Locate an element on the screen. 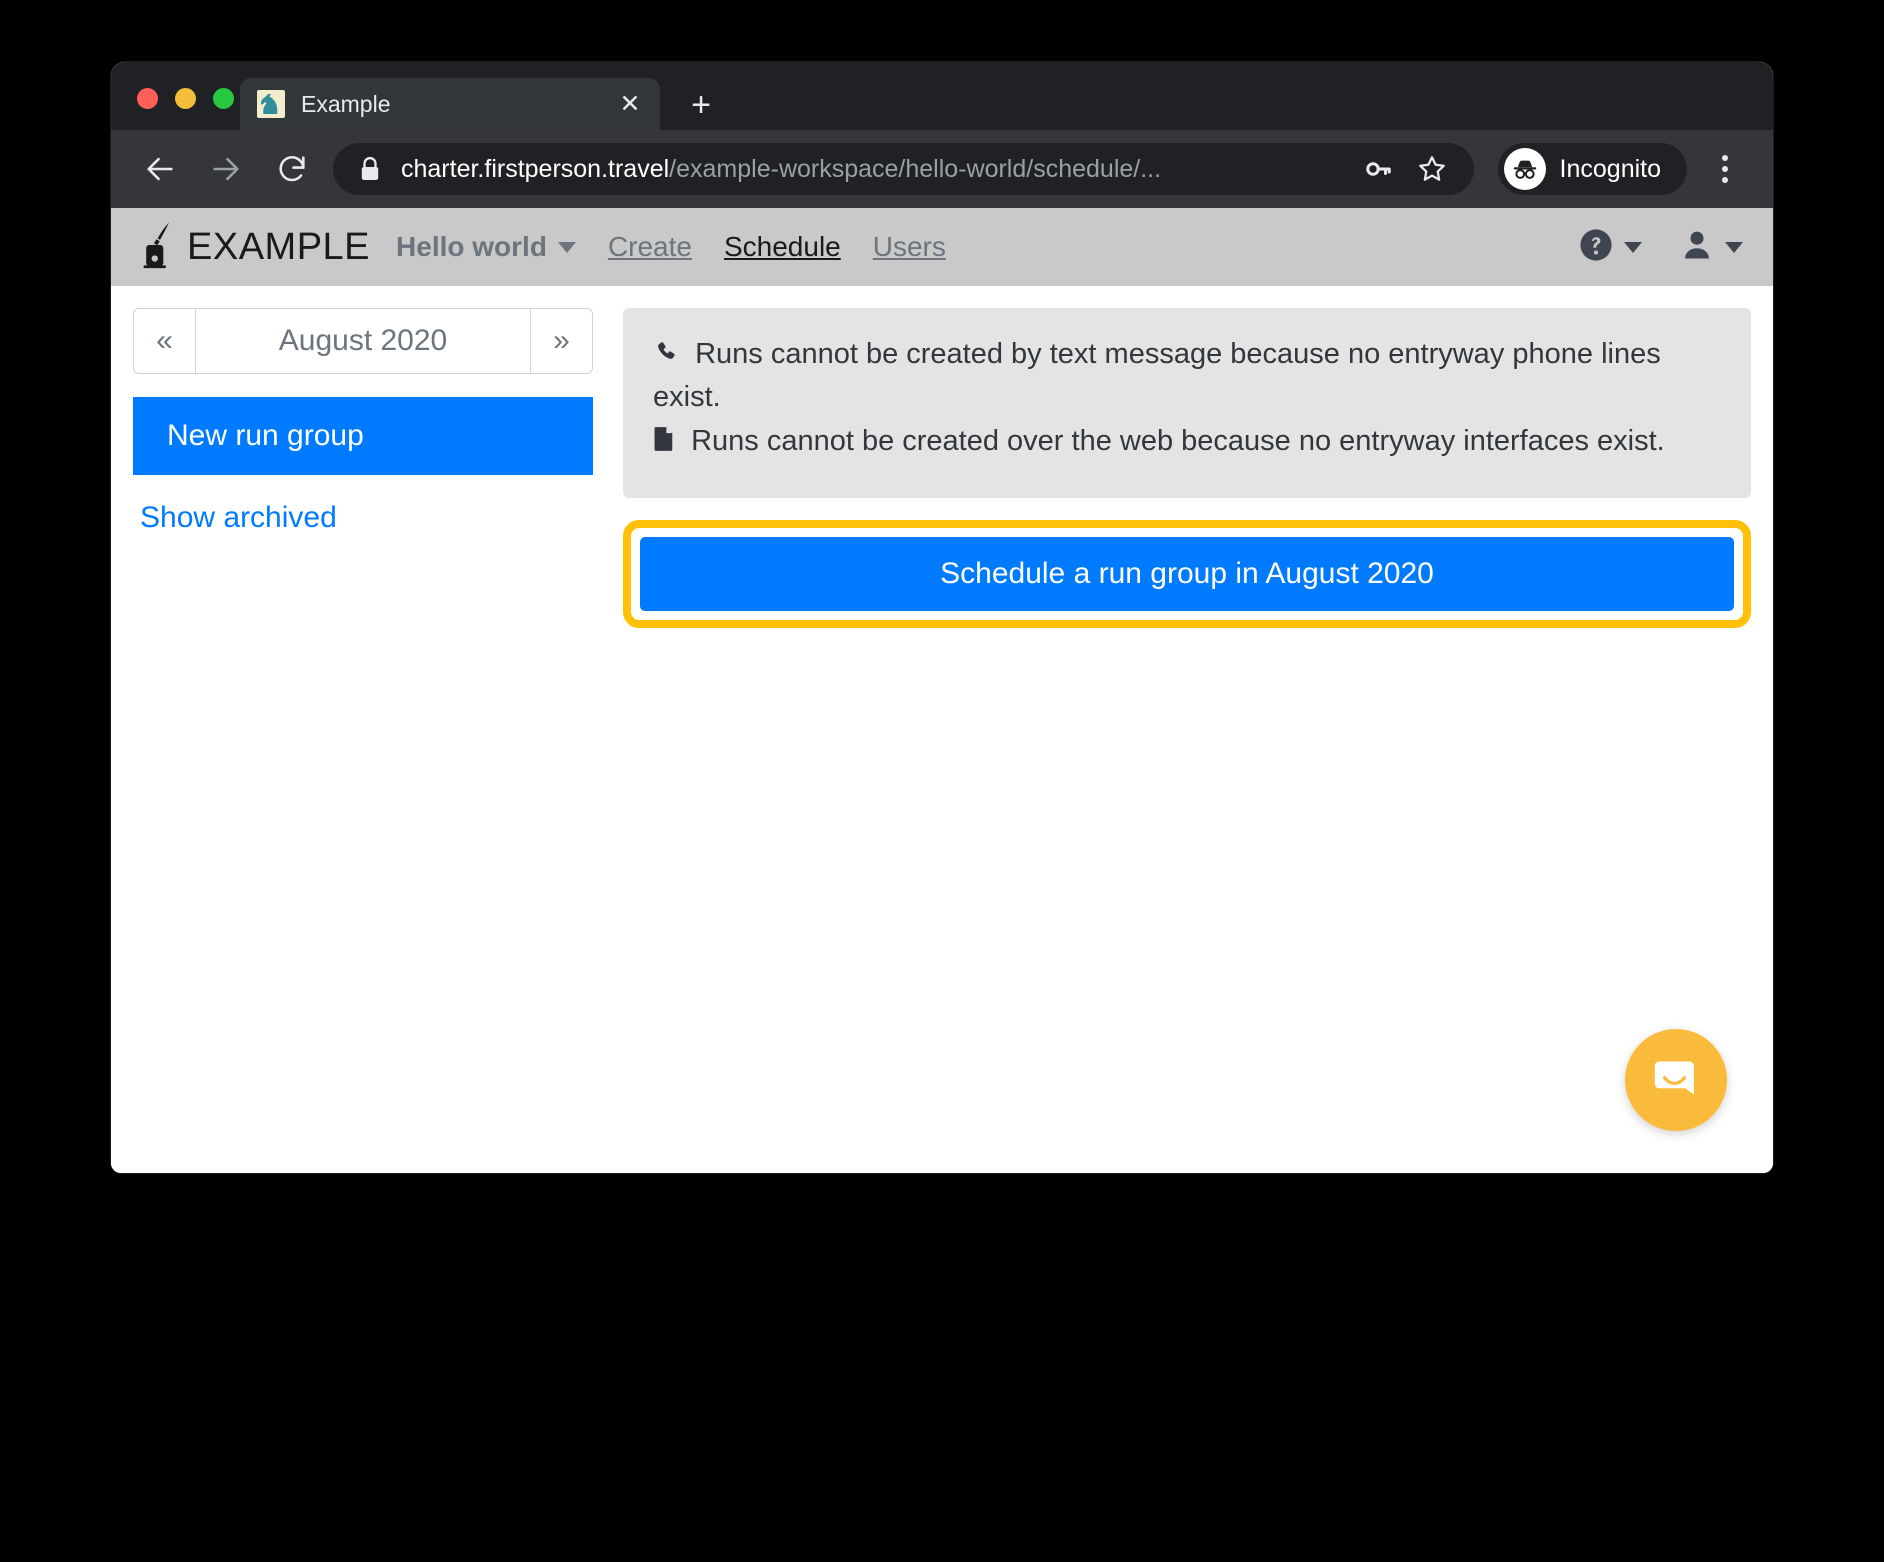  current-month-label: August 2020 is located at coordinates (363, 340).